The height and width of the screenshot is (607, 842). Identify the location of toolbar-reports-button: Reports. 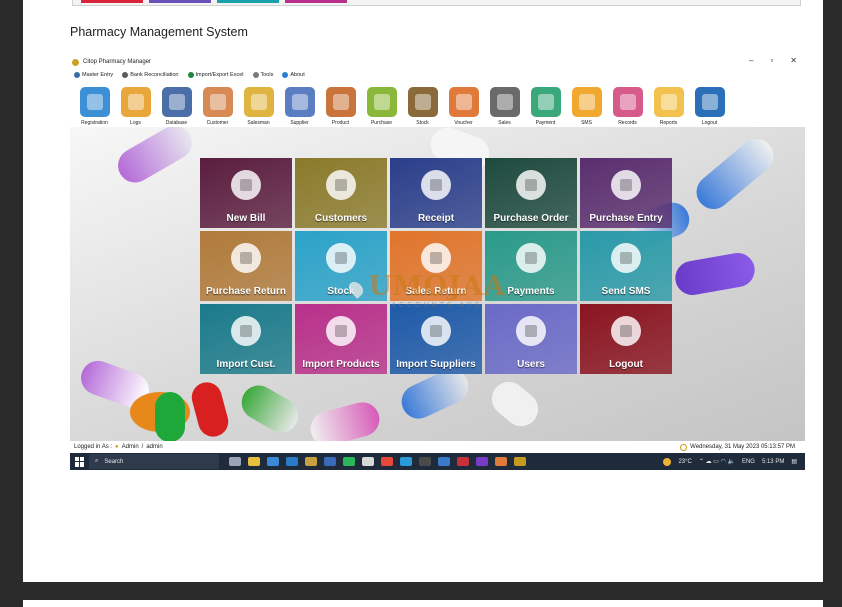
(668, 103).